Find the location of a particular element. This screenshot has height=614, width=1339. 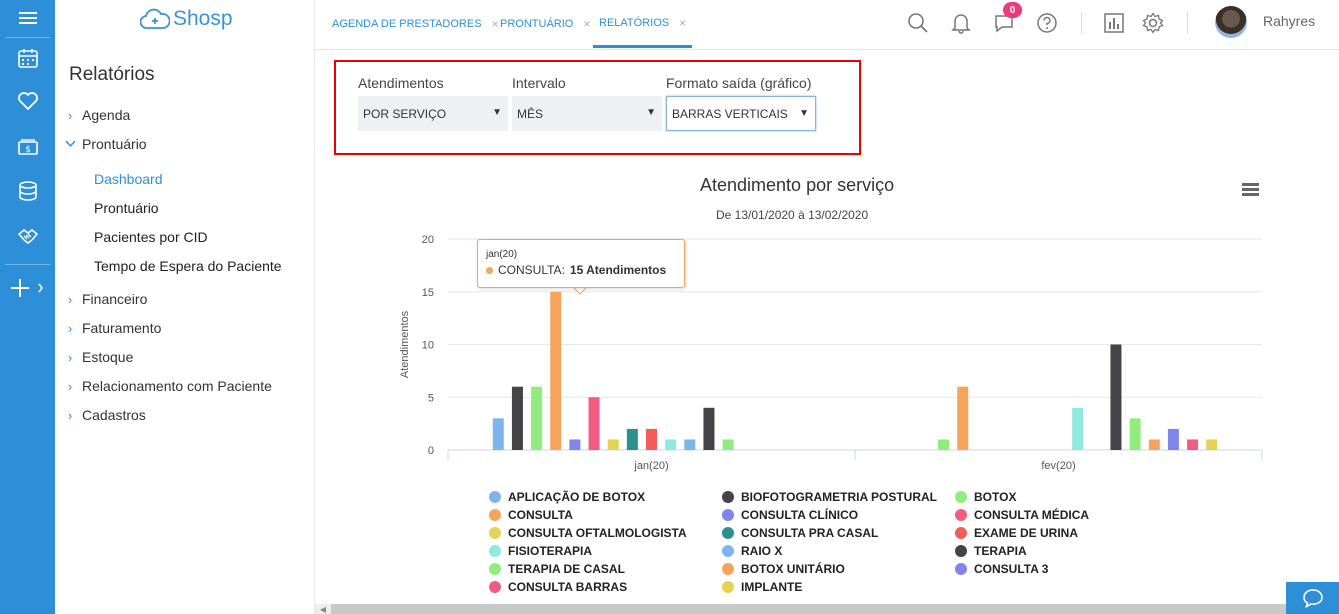

tab-relatorios: RELATÓRIOS × is located at coordinates (643, 24).